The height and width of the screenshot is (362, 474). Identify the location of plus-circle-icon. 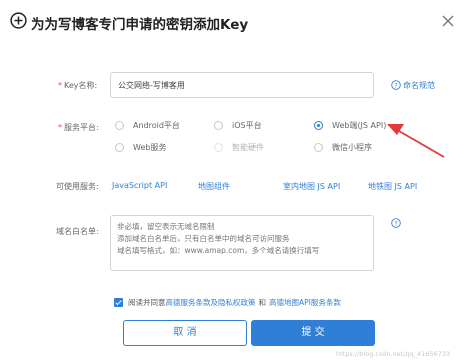
(18, 20).